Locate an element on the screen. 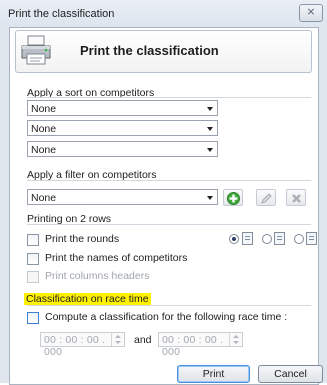 This screenshot has width=327, height=385. edit-filter-button is located at coordinates (266, 197).